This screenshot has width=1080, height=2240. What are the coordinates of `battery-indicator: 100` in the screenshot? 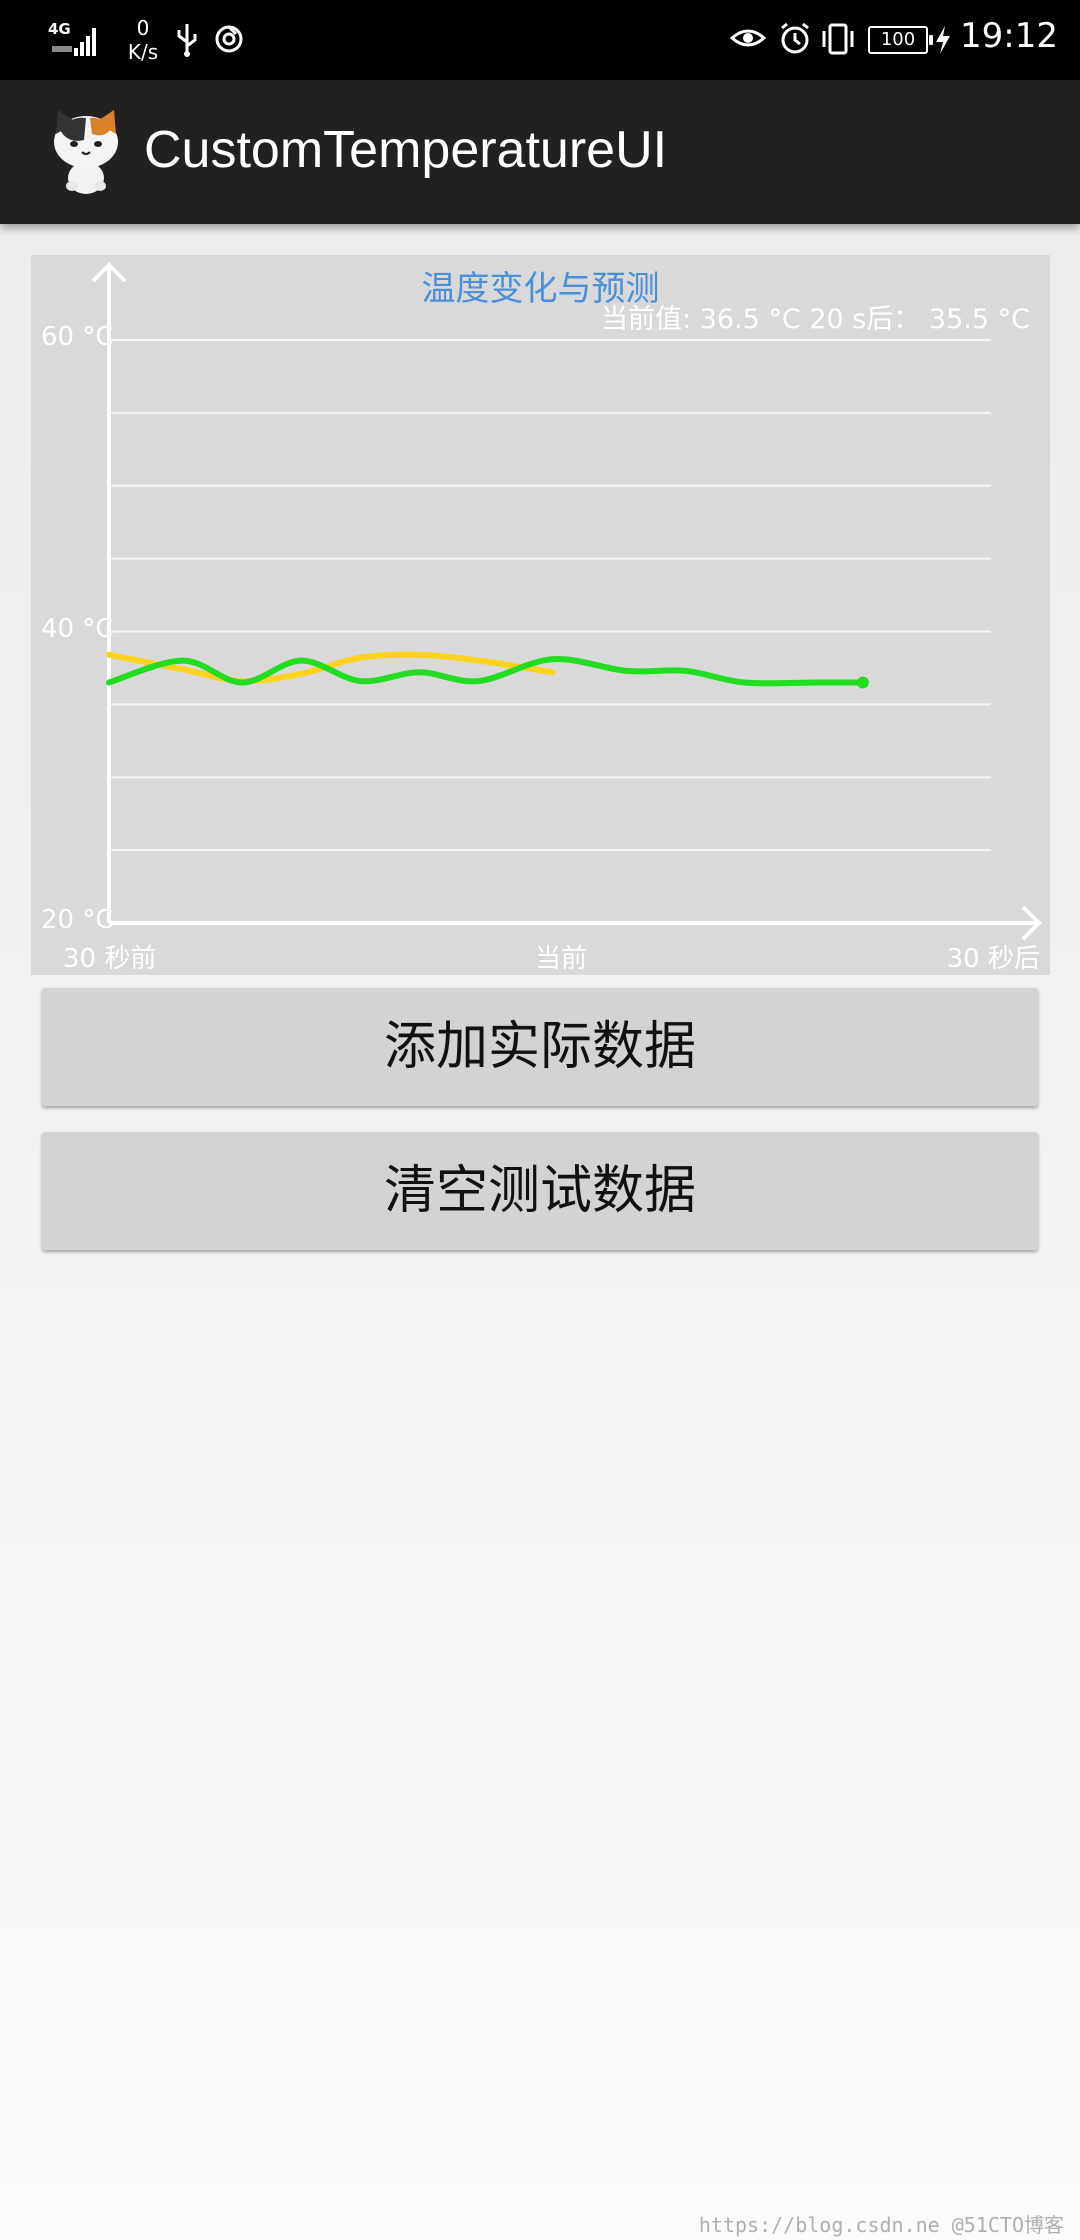 It's located at (900, 40).